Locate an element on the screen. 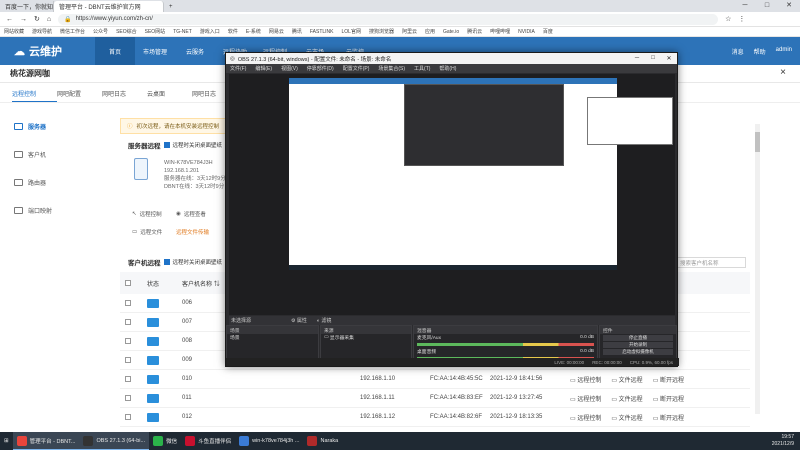  obs-close-button: ✕ is located at coordinates (669, 58).